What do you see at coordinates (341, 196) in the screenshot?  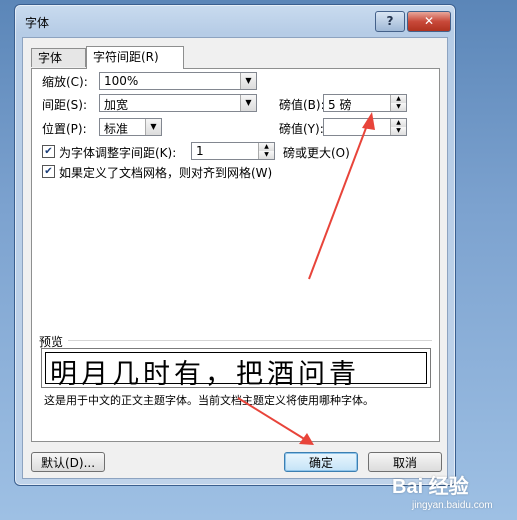 I see `arrow-to-spacing-by-icon` at bounding box center [341, 196].